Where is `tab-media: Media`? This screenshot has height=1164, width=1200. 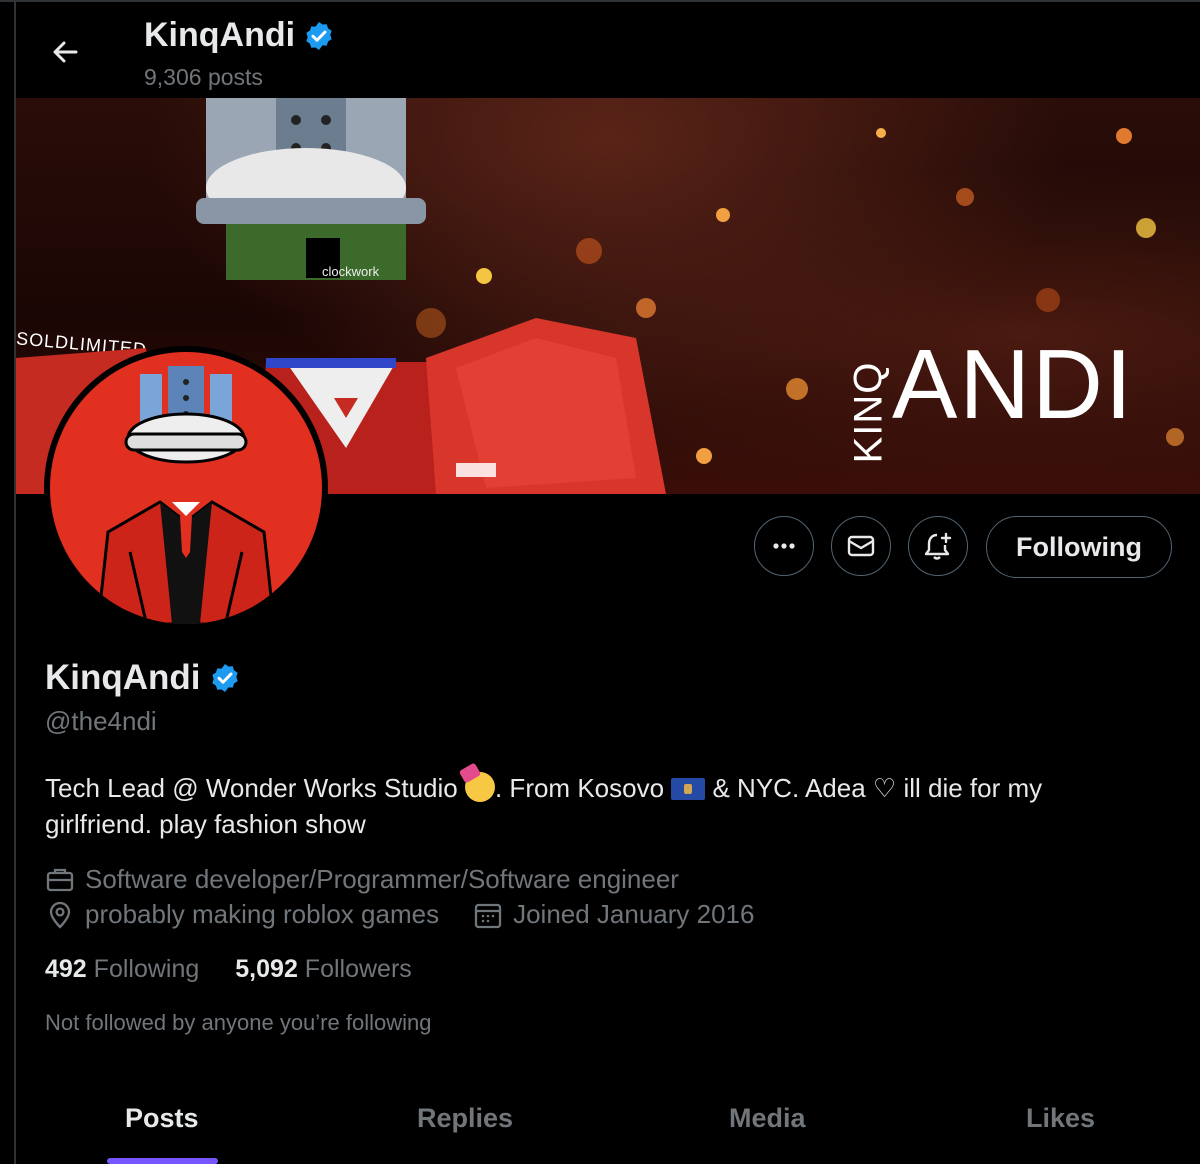 tab-media: Media is located at coordinates (767, 1118).